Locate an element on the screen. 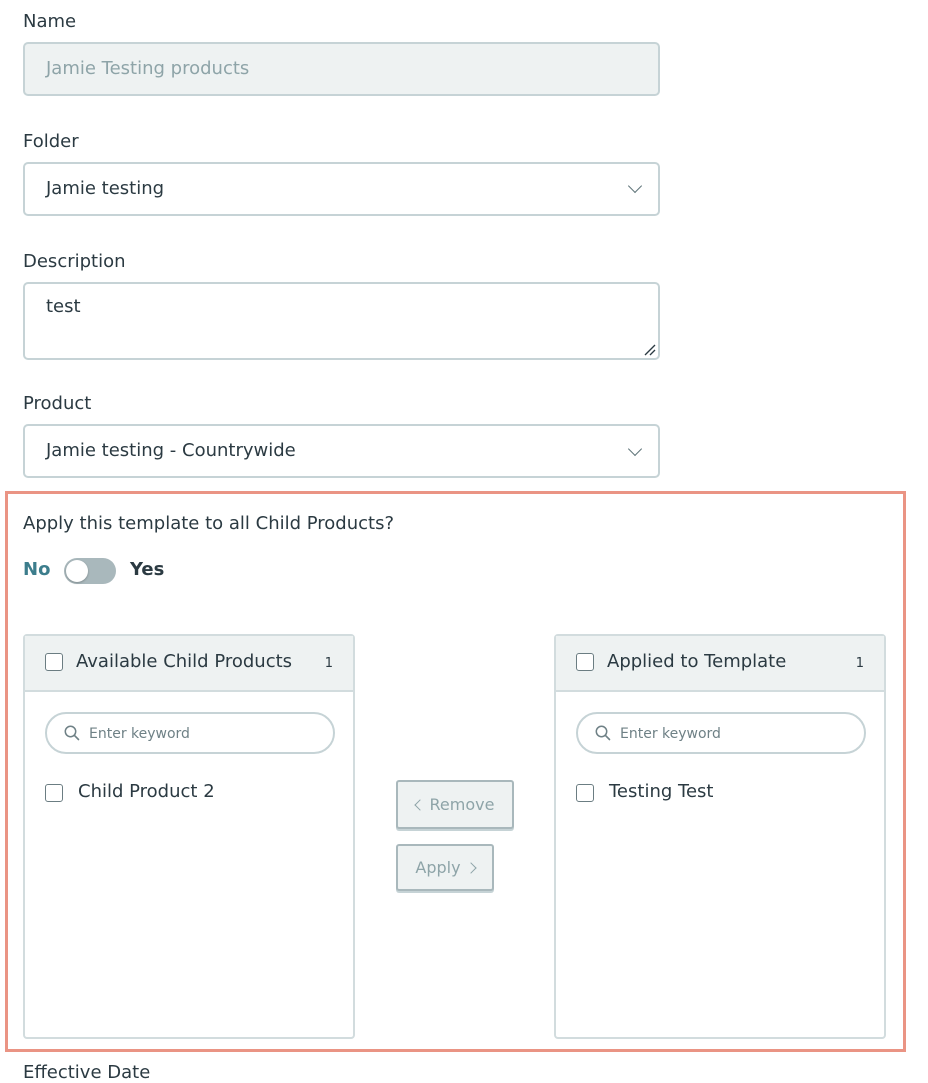 The height and width of the screenshot is (1083, 928). select-all-available-checkbox is located at coordinates (54, 662).